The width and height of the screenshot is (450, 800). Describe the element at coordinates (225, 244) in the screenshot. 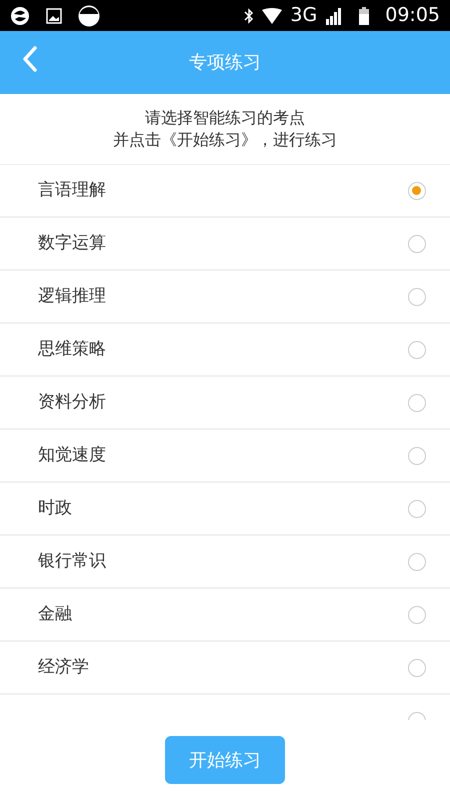

I see `option-row: 数字运算` at that location.